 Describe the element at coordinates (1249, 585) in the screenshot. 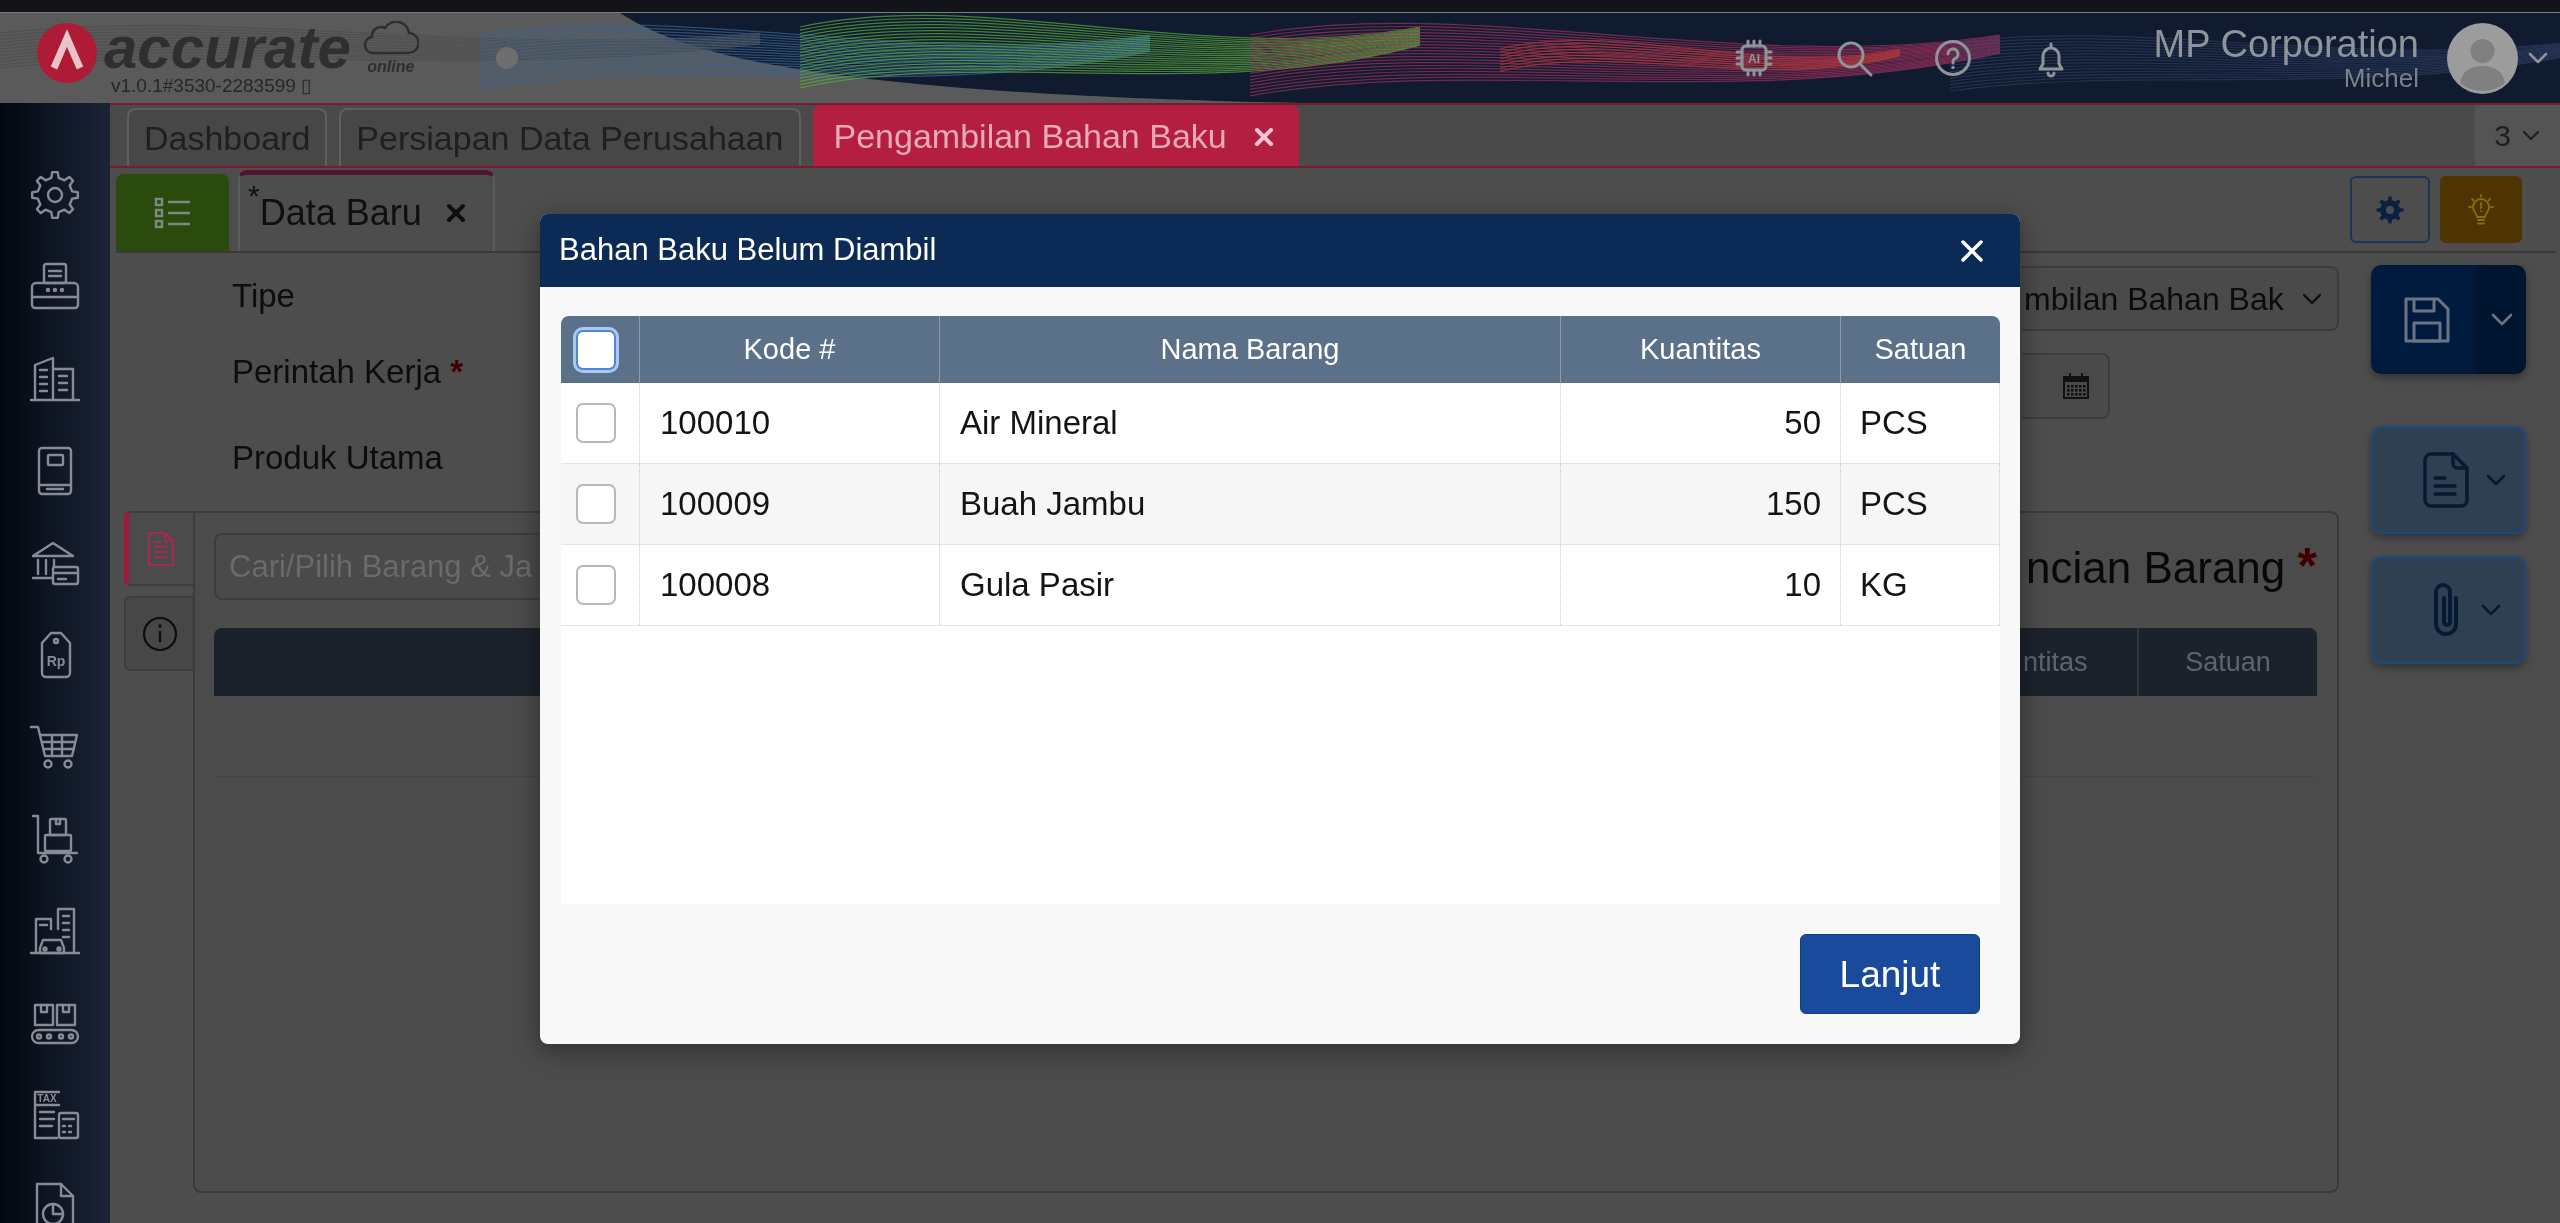

I see `table-cell: Gula Pasir` at that location.